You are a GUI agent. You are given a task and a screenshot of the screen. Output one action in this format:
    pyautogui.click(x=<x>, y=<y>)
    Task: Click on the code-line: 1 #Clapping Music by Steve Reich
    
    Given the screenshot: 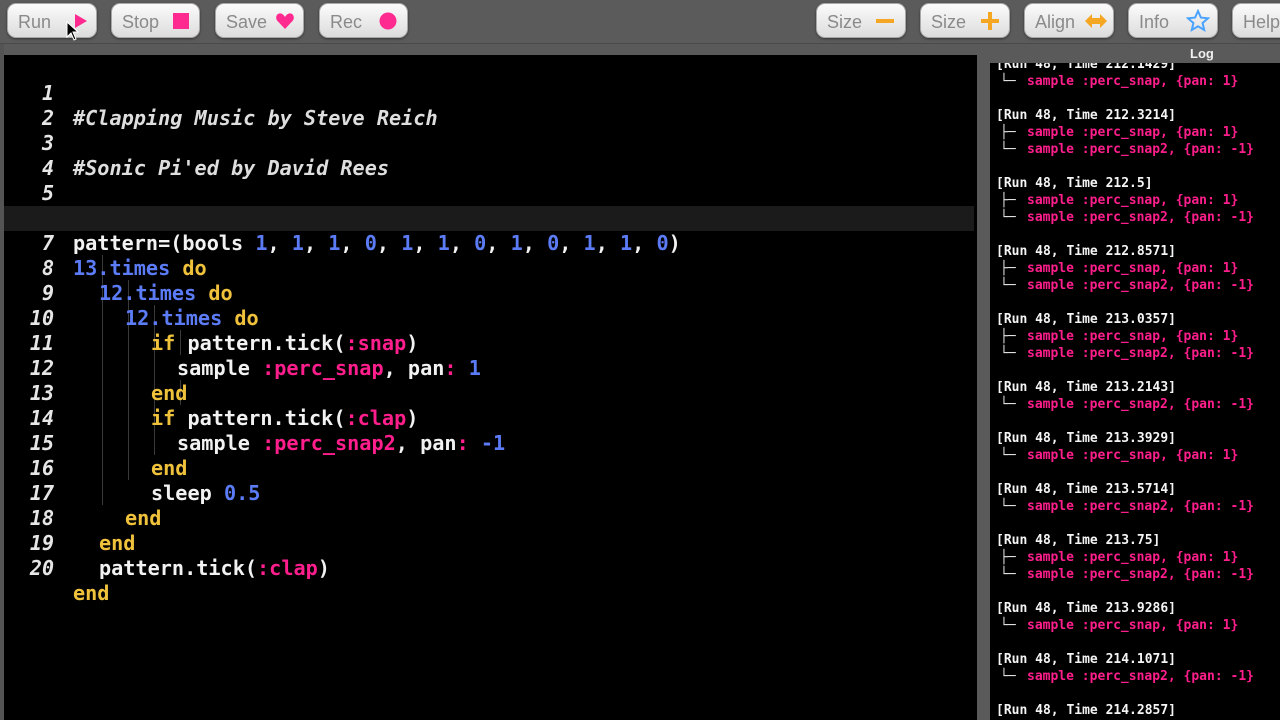 What is the action you would take?
    pyautogui.click(x=489, y=93)
    